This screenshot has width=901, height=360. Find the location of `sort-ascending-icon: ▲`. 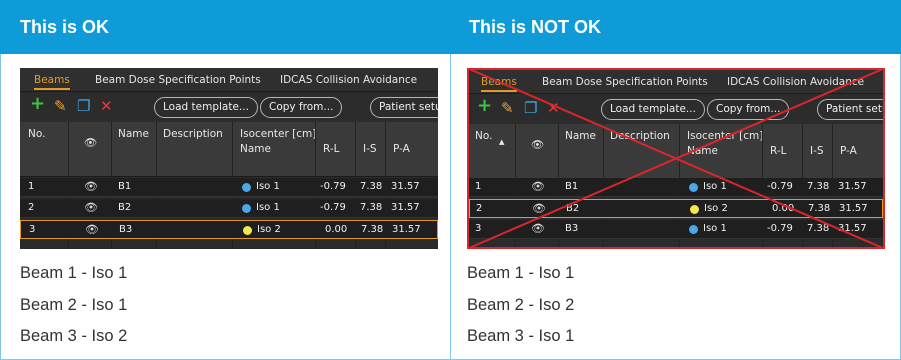

sort-ascending-icon: ▲ is located at coordinates (501, 142).